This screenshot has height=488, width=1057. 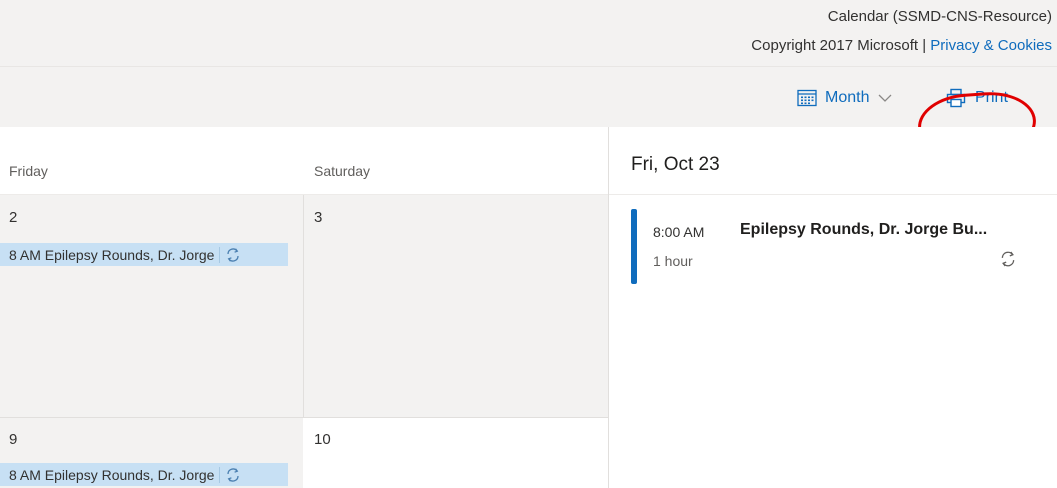 What do you see at coordinates (152, 453) in the screenshot?
I see `day-cell: 9 8 AM Epilepsy Rounds, Dr. Jorge` at bounding box center [152, 453].